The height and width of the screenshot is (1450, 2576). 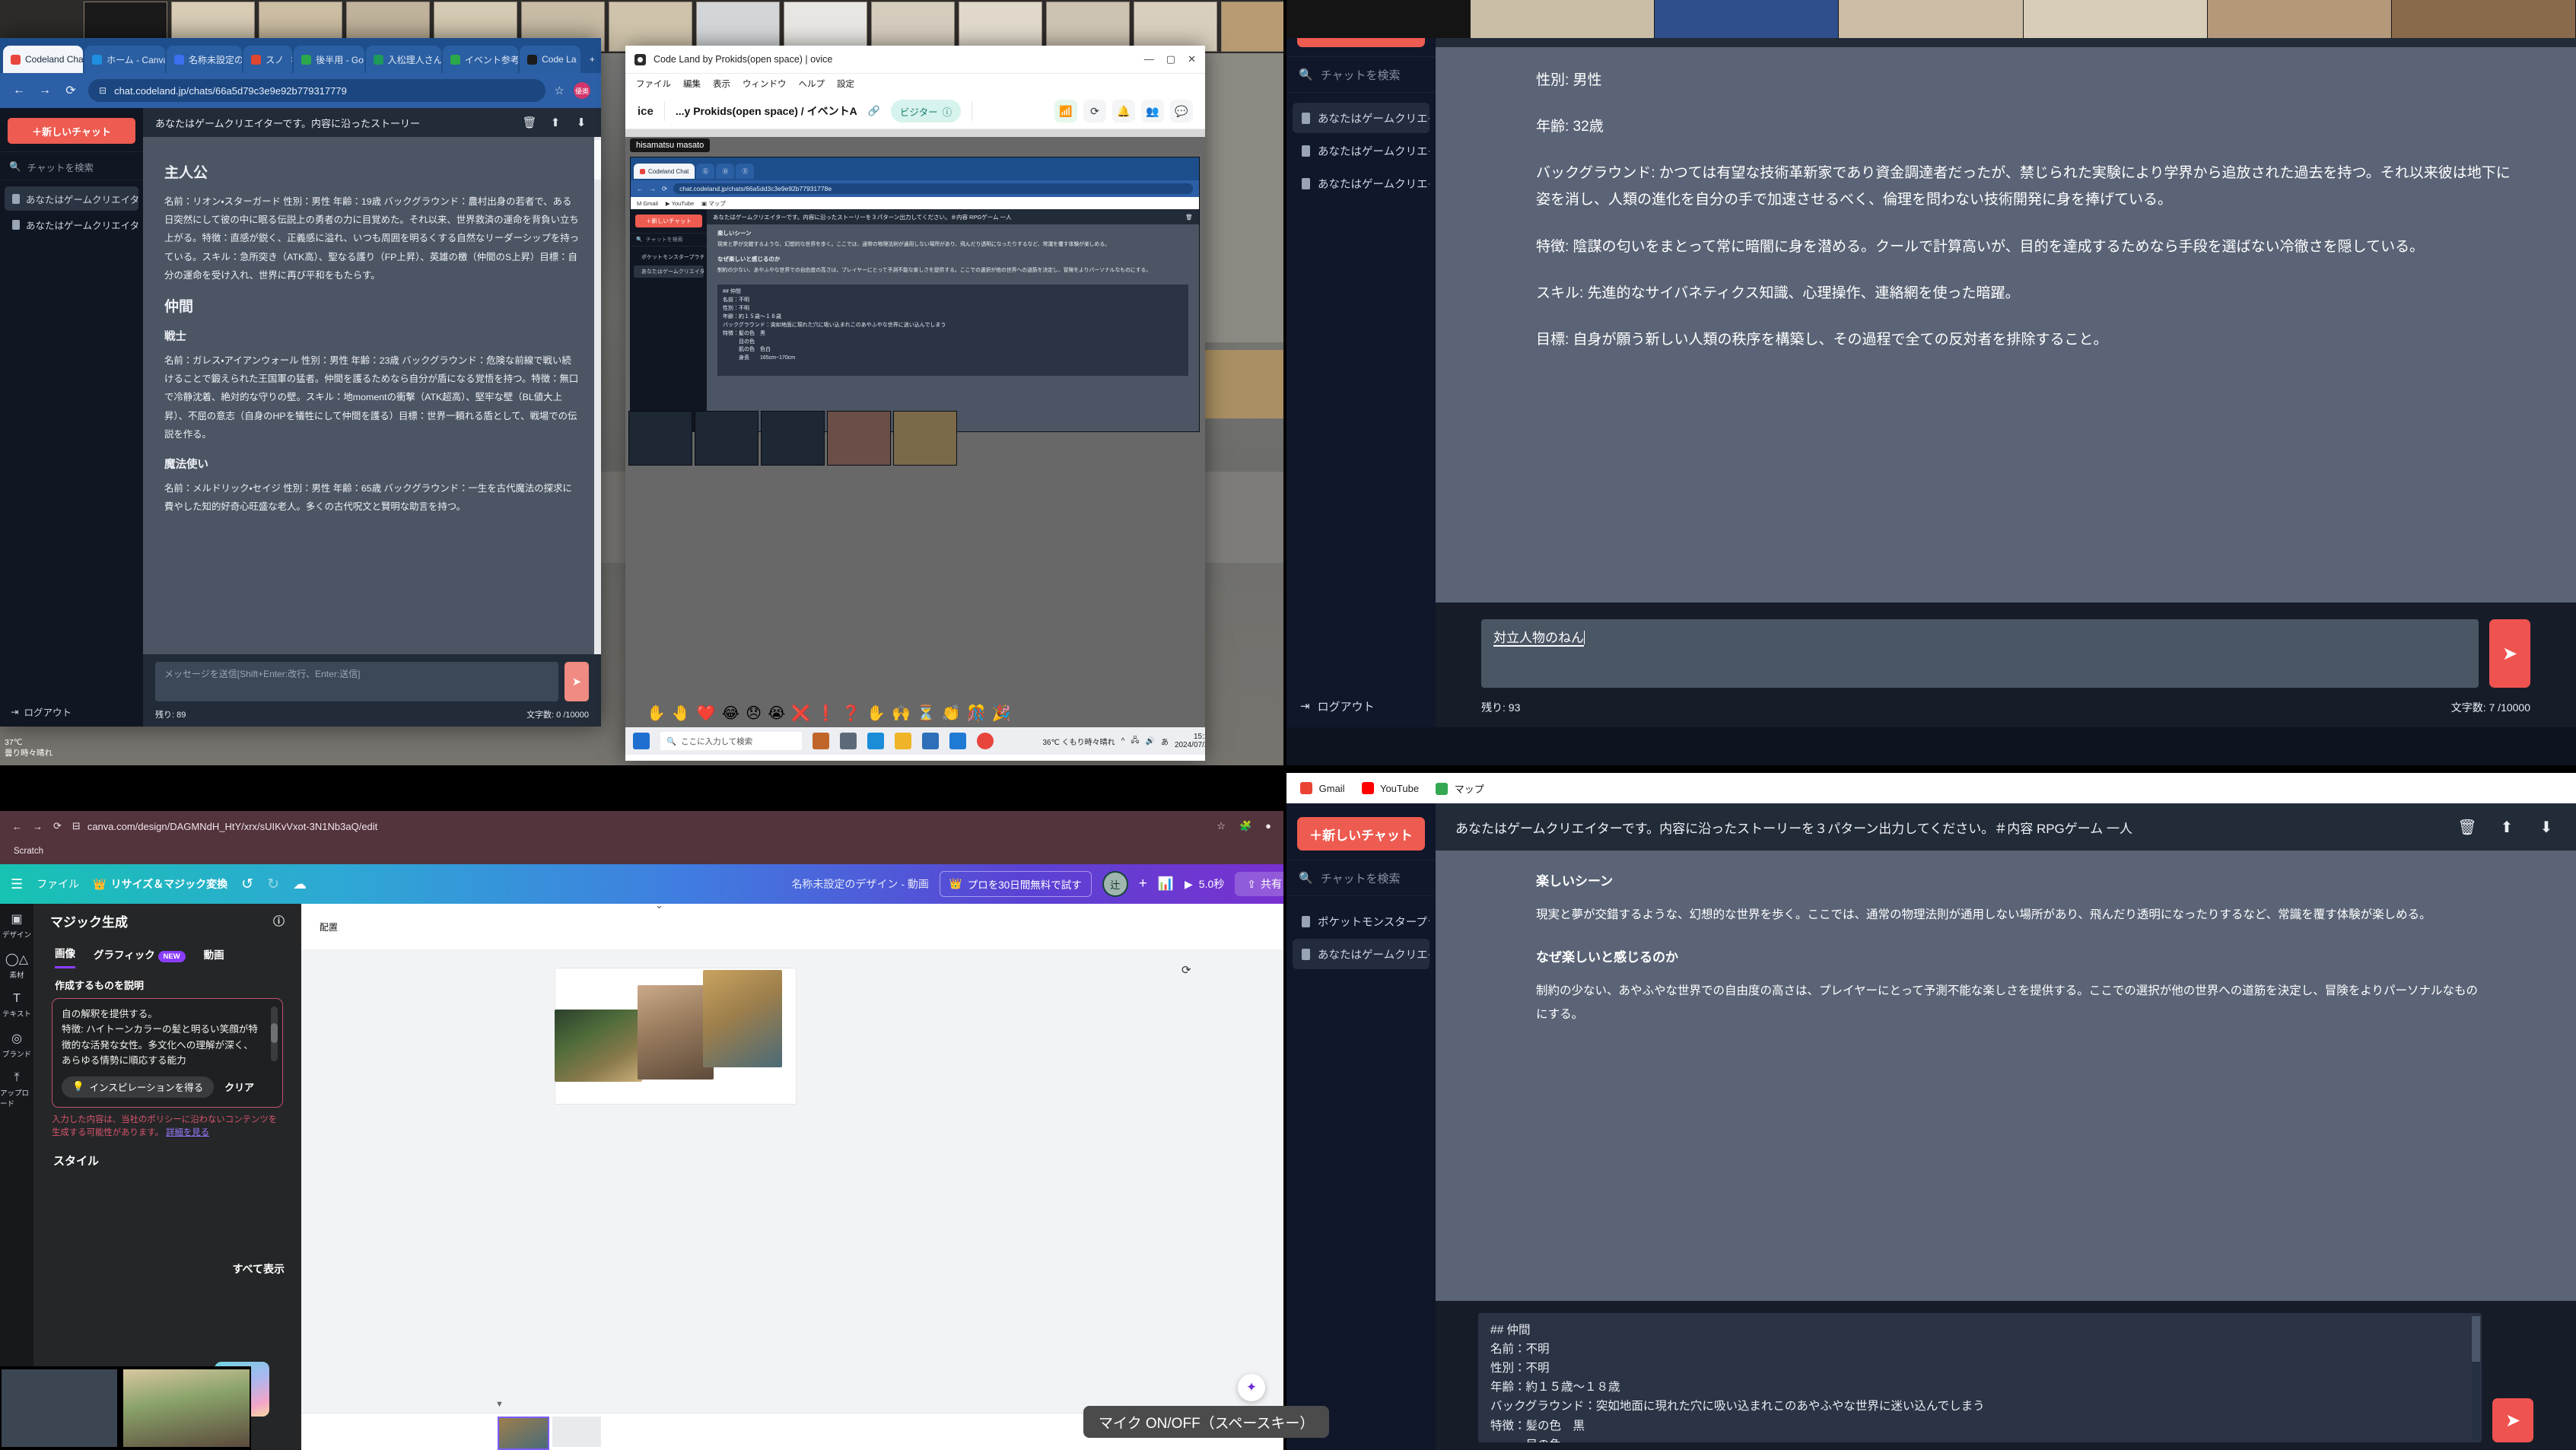 What do you see at coordinates (1165, 741) in the screenshot?
I see `tray-ime-icon: あ` at bounding box center [1165, 741].